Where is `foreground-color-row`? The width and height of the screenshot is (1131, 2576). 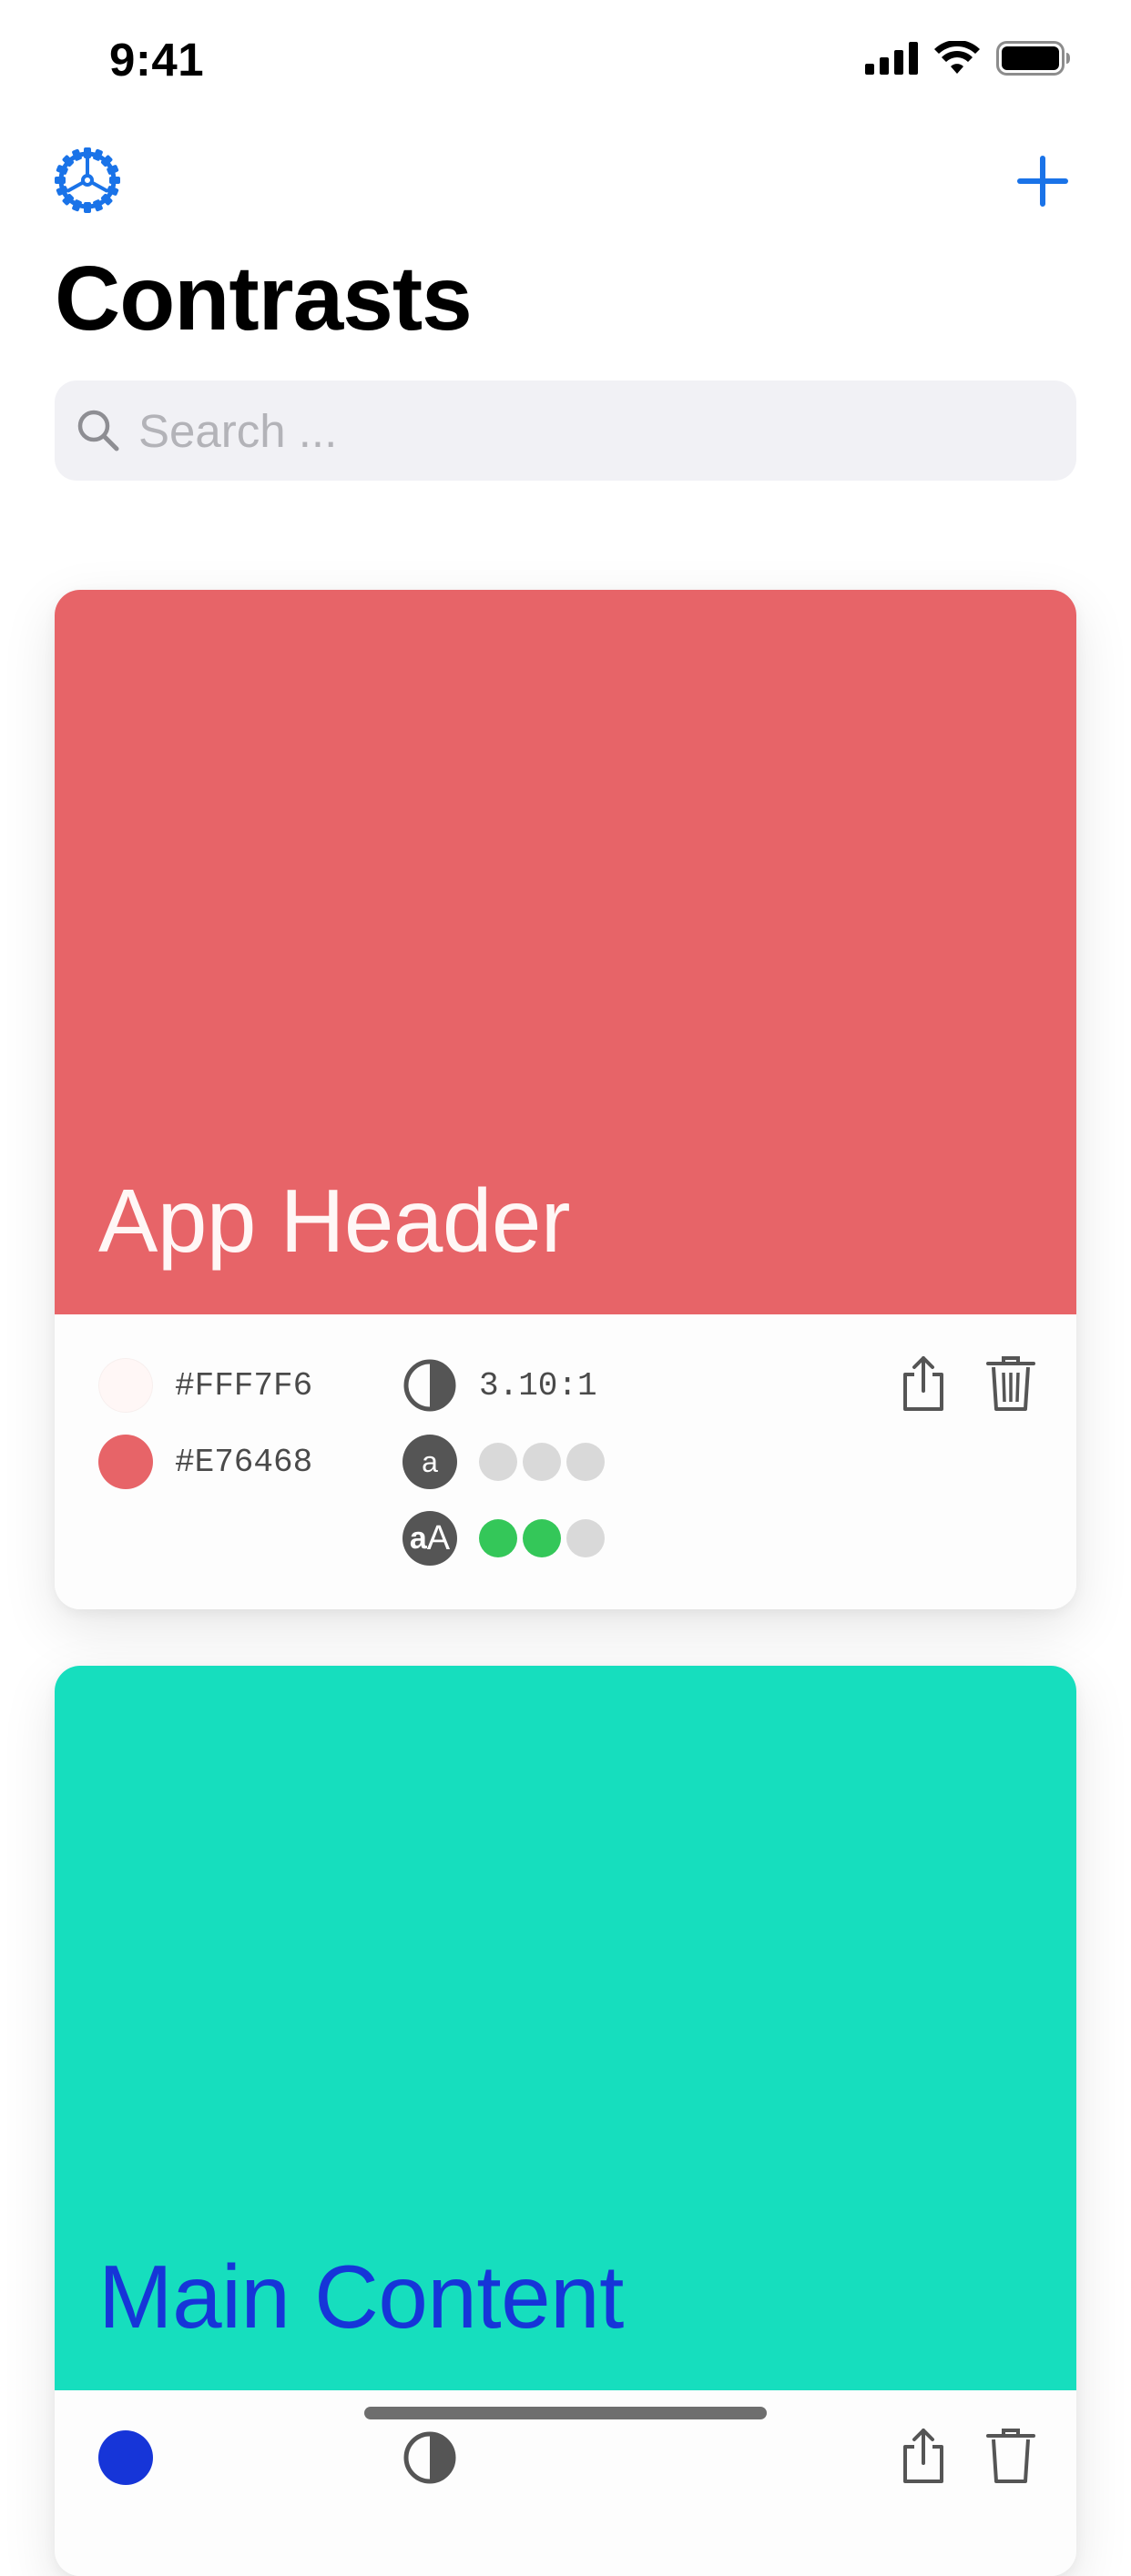
foreground-color-row is located at coordinates (136, 2457).